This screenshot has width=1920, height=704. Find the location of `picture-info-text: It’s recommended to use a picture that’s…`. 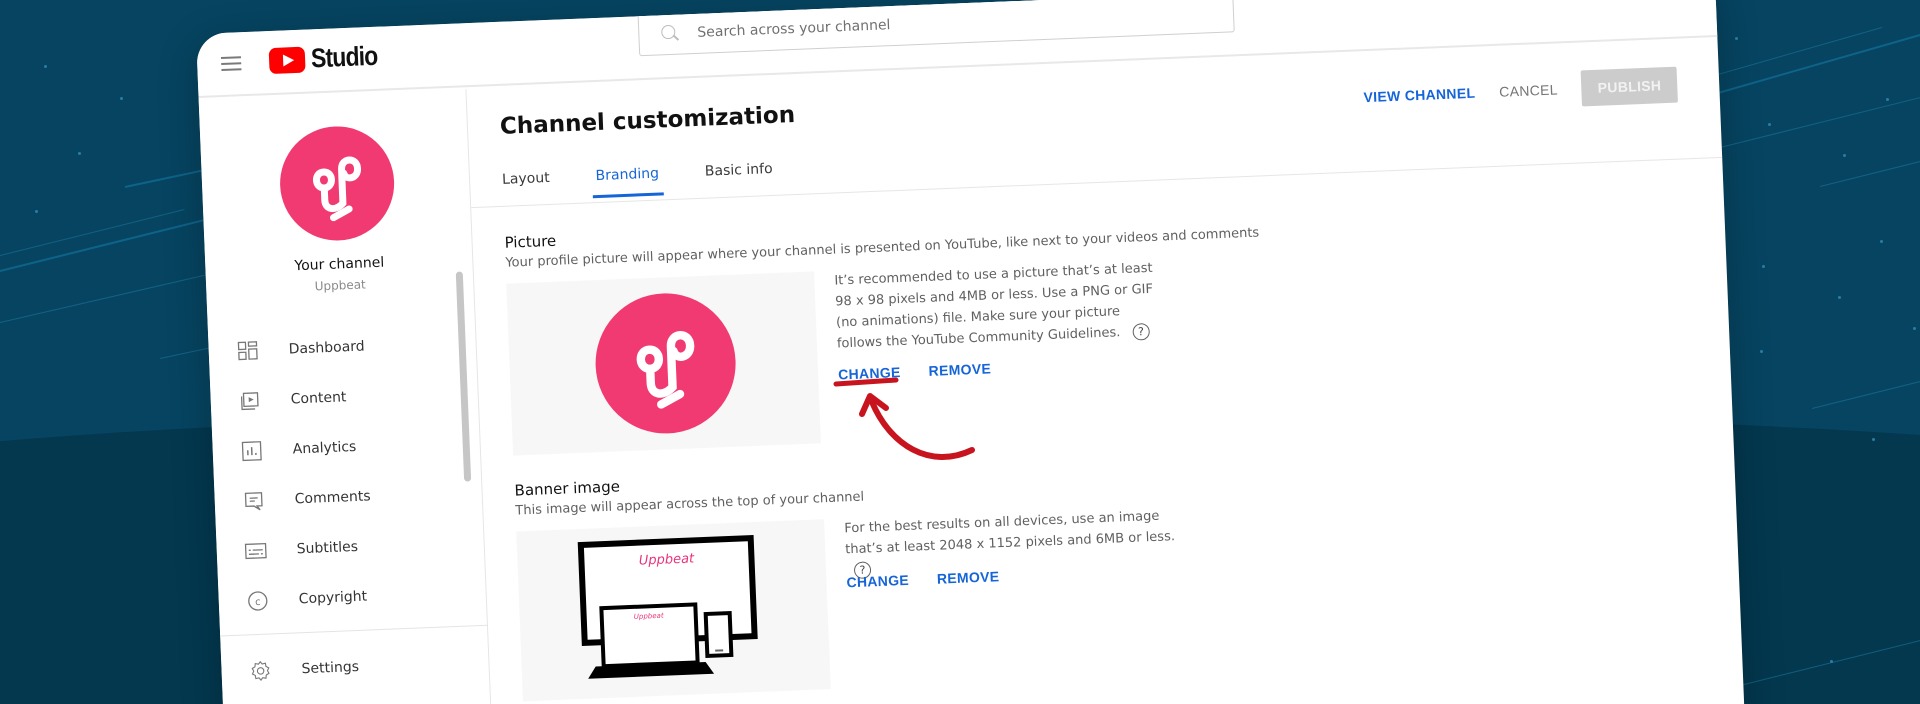

picture-info-text: It’s recommended to use a picture that’s… is located at coordinates (994, 306).